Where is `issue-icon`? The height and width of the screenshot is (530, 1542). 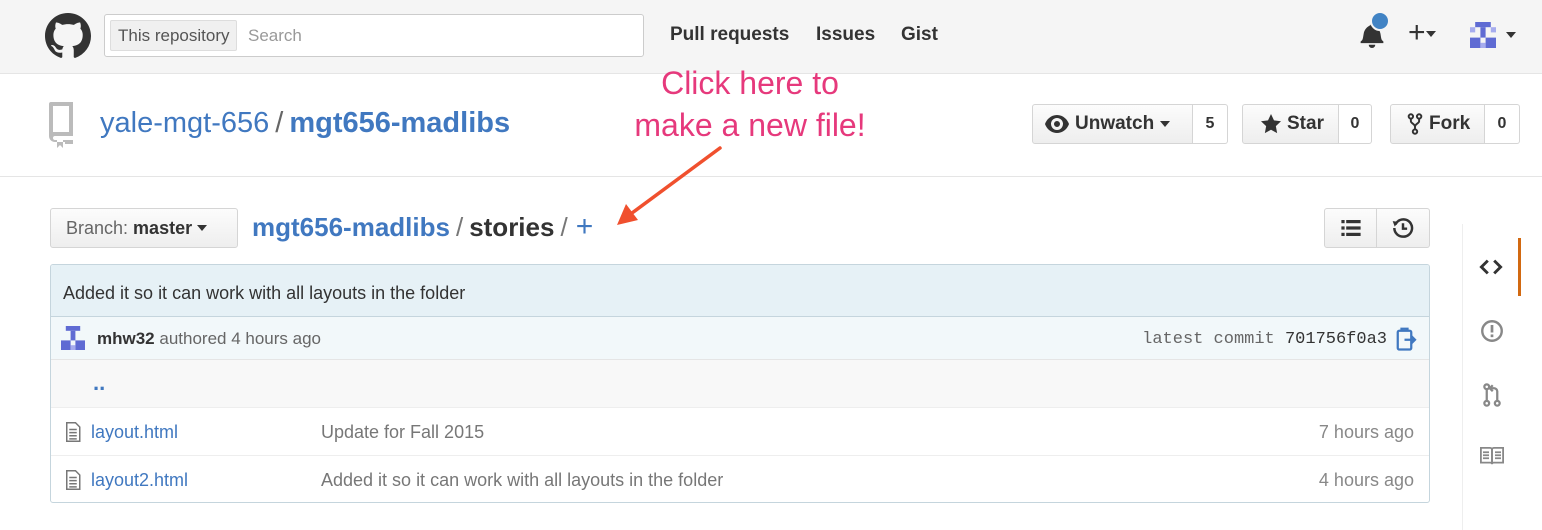 issue-icon is located at coordinates (1492, 331).